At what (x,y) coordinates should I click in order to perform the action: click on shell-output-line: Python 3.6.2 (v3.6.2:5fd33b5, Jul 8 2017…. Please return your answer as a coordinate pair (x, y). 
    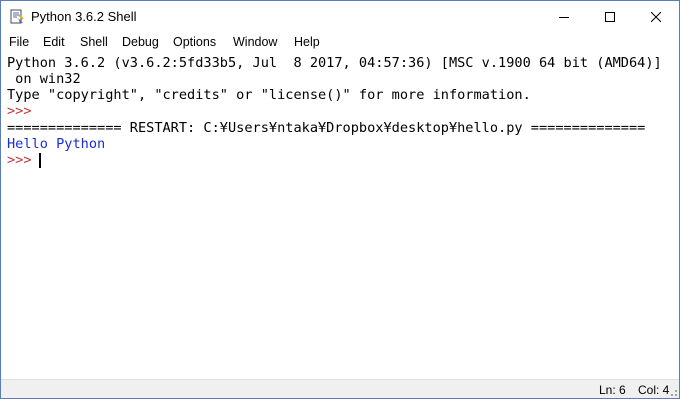
    Looking at the image, I should click on (334, 63).